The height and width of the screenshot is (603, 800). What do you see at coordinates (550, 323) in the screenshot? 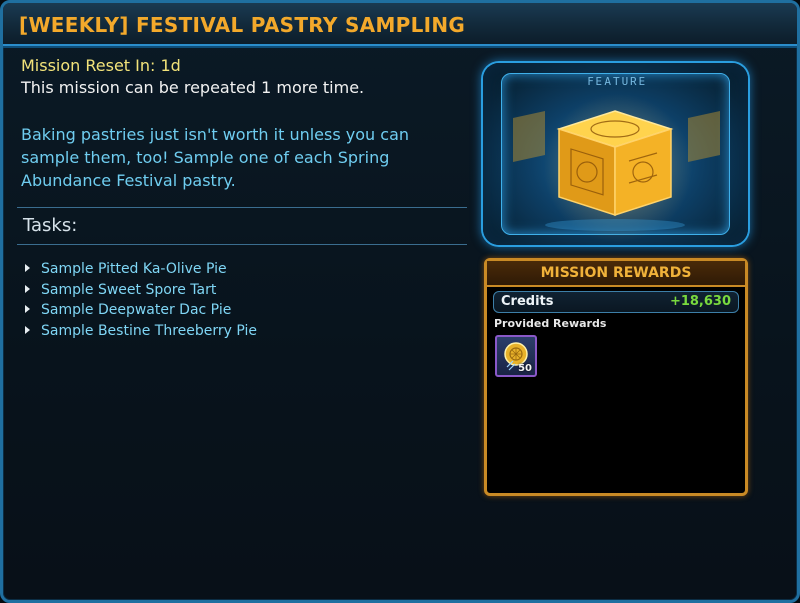
I see `provided-rewards-label: Provided Rewards` at bounding box center [550, 323].